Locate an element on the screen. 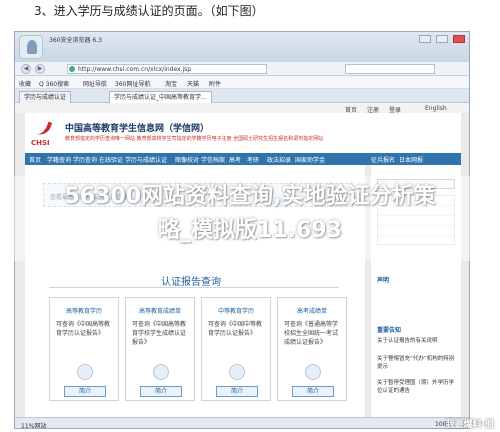 The image size is (500, 432). browser-logo-icon is located at coordinates (31, 47).